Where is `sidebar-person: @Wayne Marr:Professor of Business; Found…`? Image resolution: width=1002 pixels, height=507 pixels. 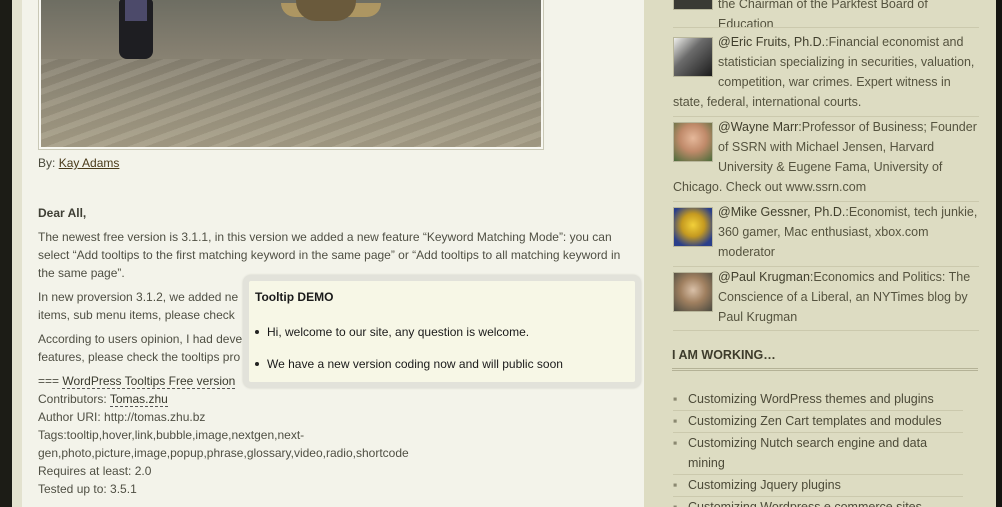 sidebar-person: @Wayne Marr:Professor of Business; Found… is located at coordinates (826, 159).